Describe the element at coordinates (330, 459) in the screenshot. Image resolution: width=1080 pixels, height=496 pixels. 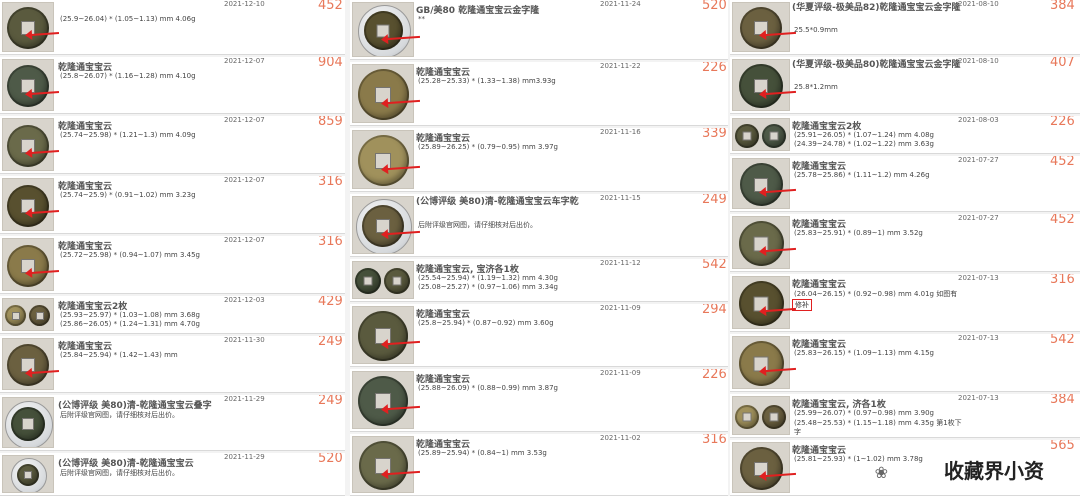
I see `item-price: 520` at that location.